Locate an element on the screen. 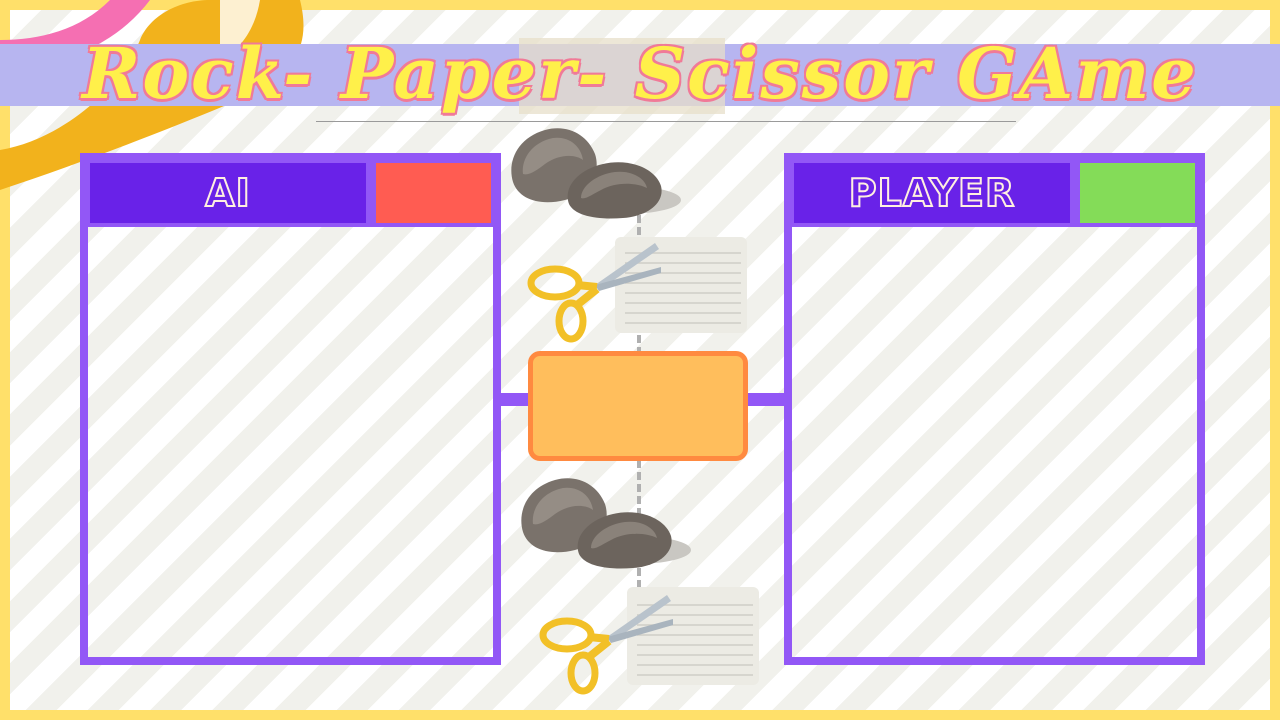  result-display is located at coordinates (638, 406).